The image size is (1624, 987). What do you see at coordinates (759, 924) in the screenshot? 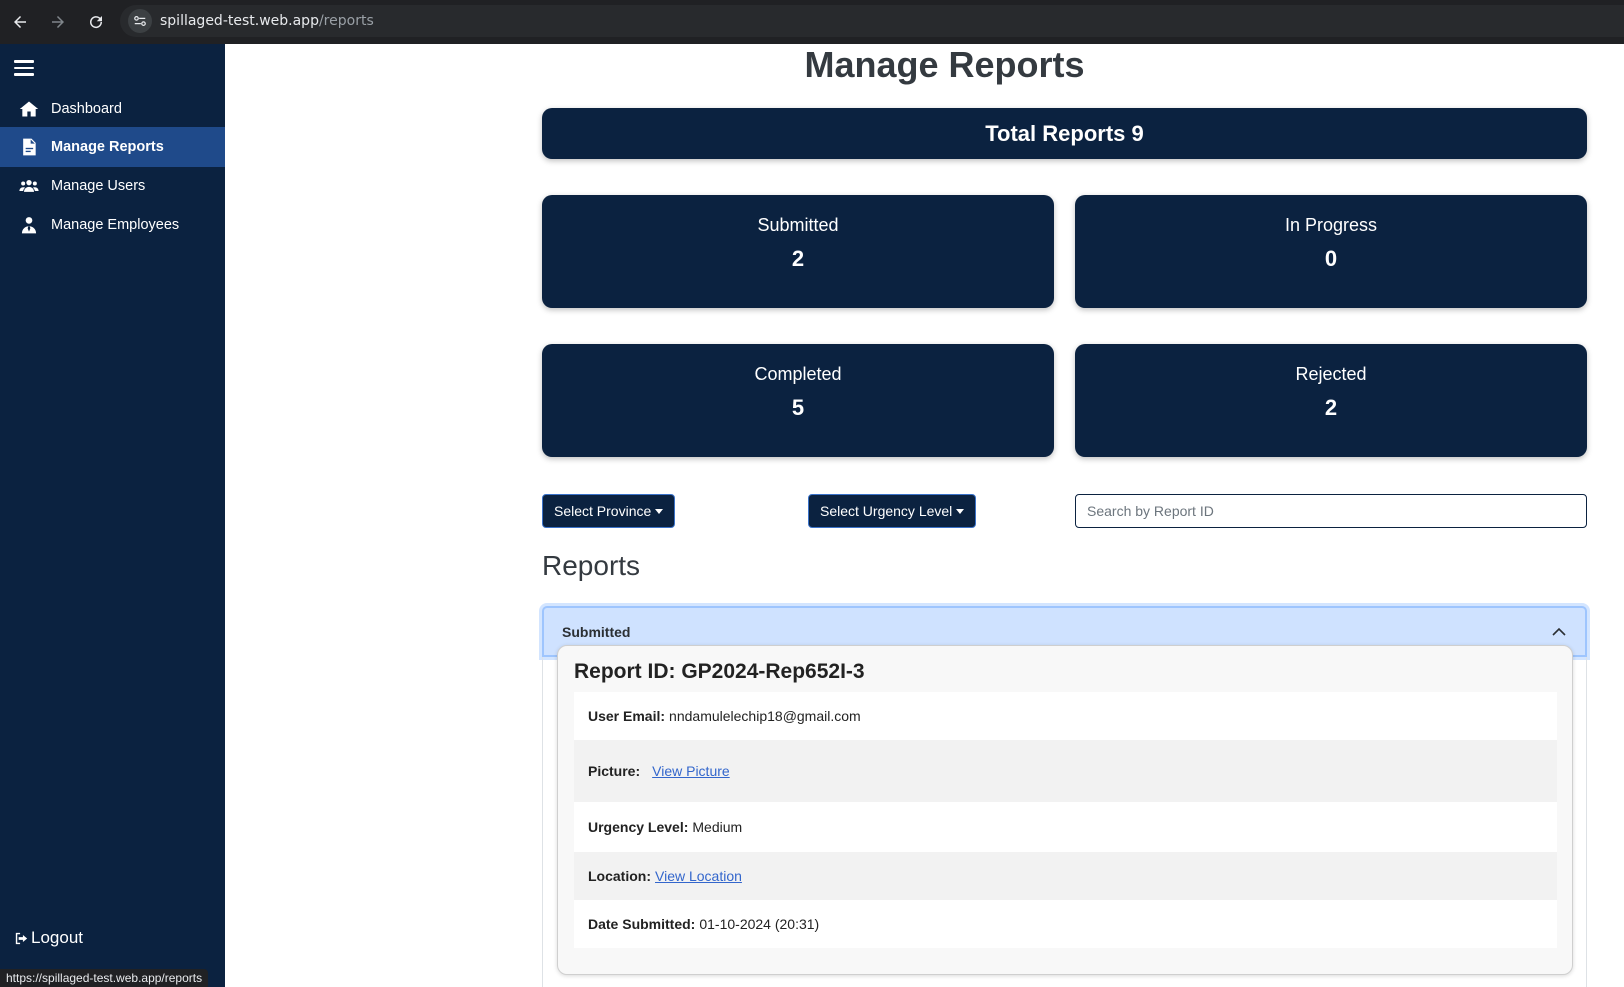
I see `field-value: 01-10-2024 (20:31)` at bounding box center [759, 924].